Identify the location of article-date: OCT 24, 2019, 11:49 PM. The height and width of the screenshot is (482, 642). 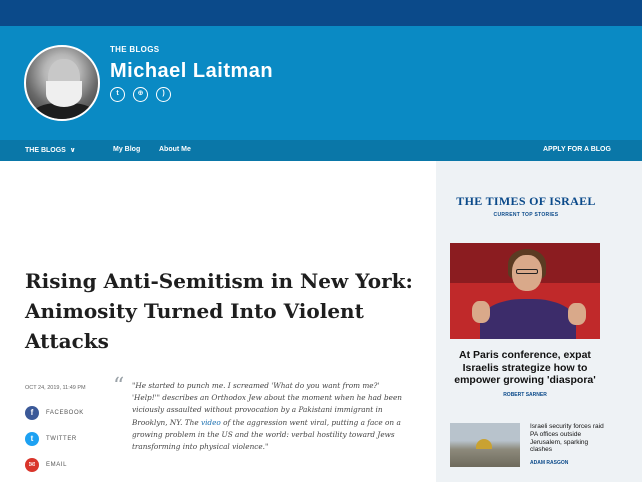
(55, 388).